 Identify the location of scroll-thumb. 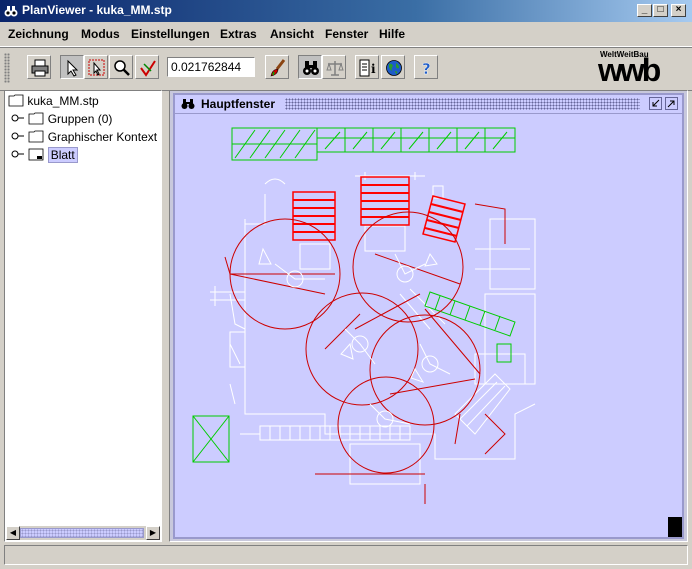
(82, 533).